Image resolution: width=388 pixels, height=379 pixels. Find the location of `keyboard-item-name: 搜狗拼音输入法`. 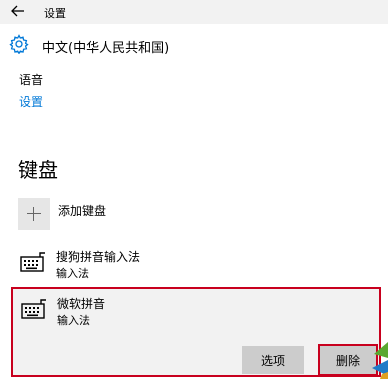

keyboard-item-name: 搜狗拼音输入法 is located at coordinates (98, 257).